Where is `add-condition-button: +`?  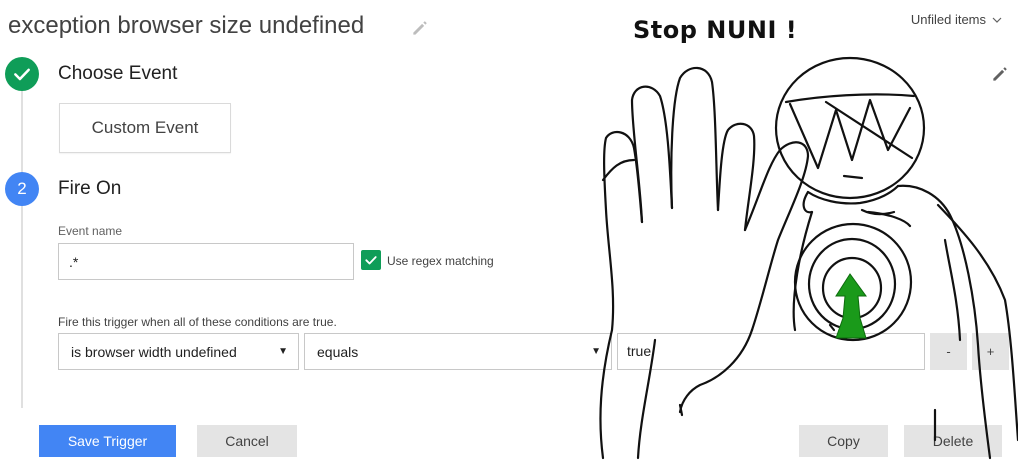 add-condition-button: + is located at coordinates (990, 351).